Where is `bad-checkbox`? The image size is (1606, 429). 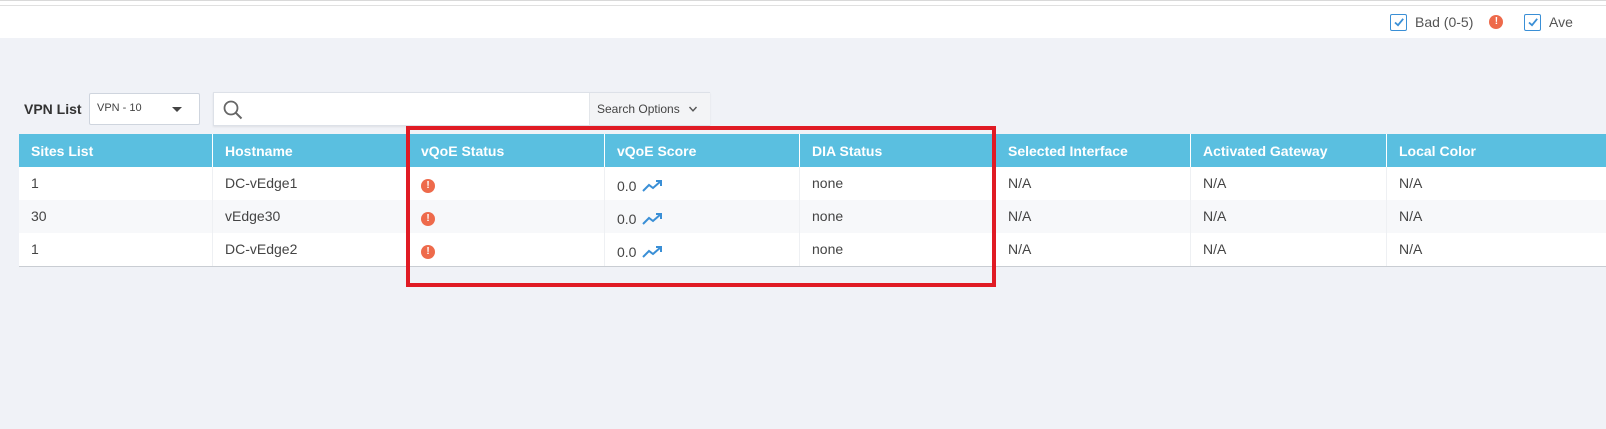
bad-checkbox is located at coordinates (1398, 22).